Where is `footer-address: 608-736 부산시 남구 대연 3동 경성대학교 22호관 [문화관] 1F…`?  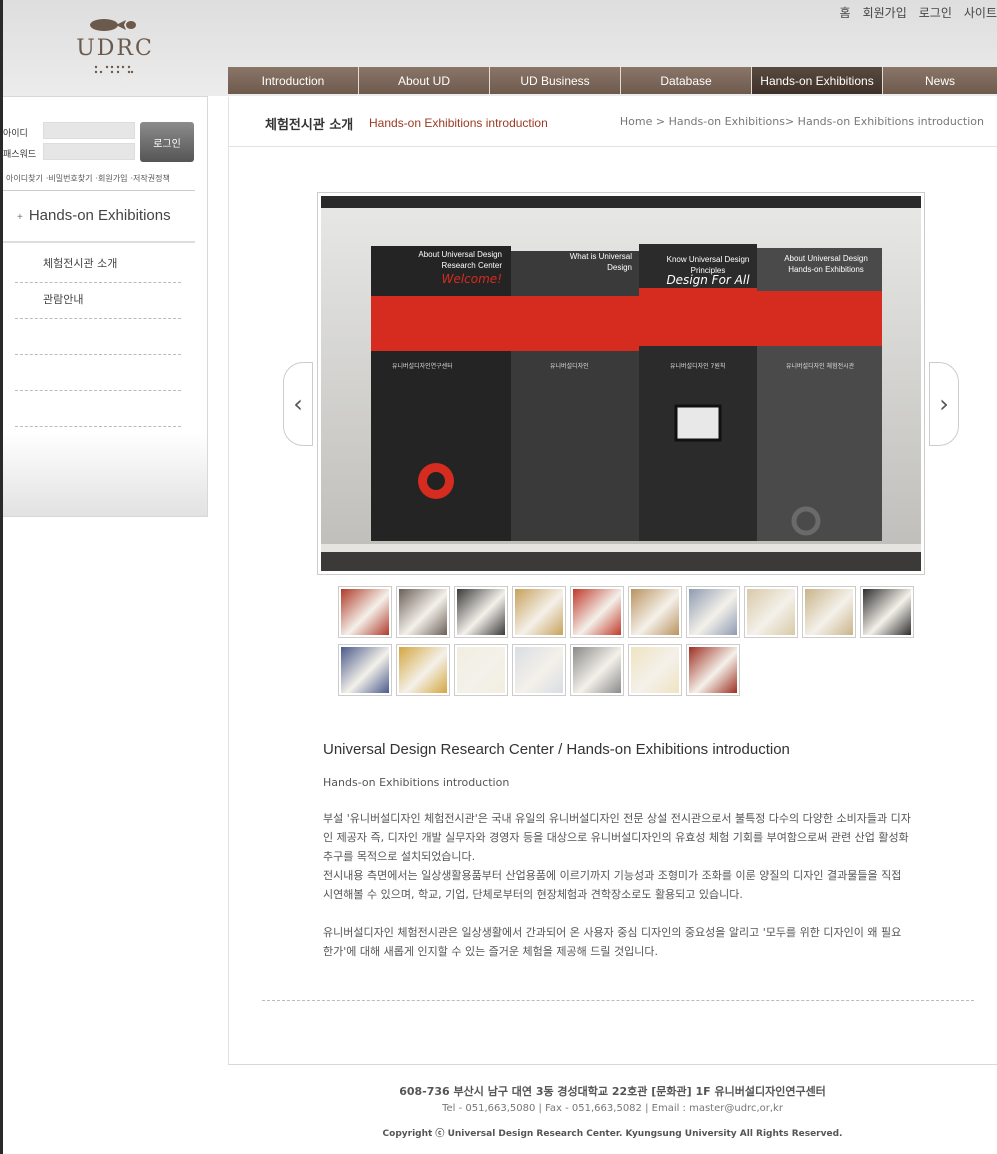
footer-address: 608-736 부산시 남구 대연 3동 경성대학교 22호관 [문화관] 1F… is located at coordinates (612, 1091).